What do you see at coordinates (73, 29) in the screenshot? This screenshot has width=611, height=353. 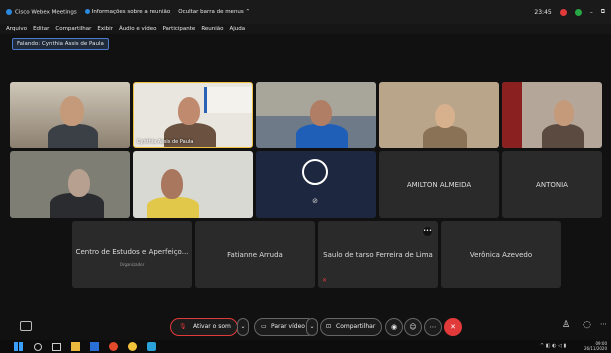 I see `menu-compartilhar: Compartilhar` at bounding box center [73, 29].